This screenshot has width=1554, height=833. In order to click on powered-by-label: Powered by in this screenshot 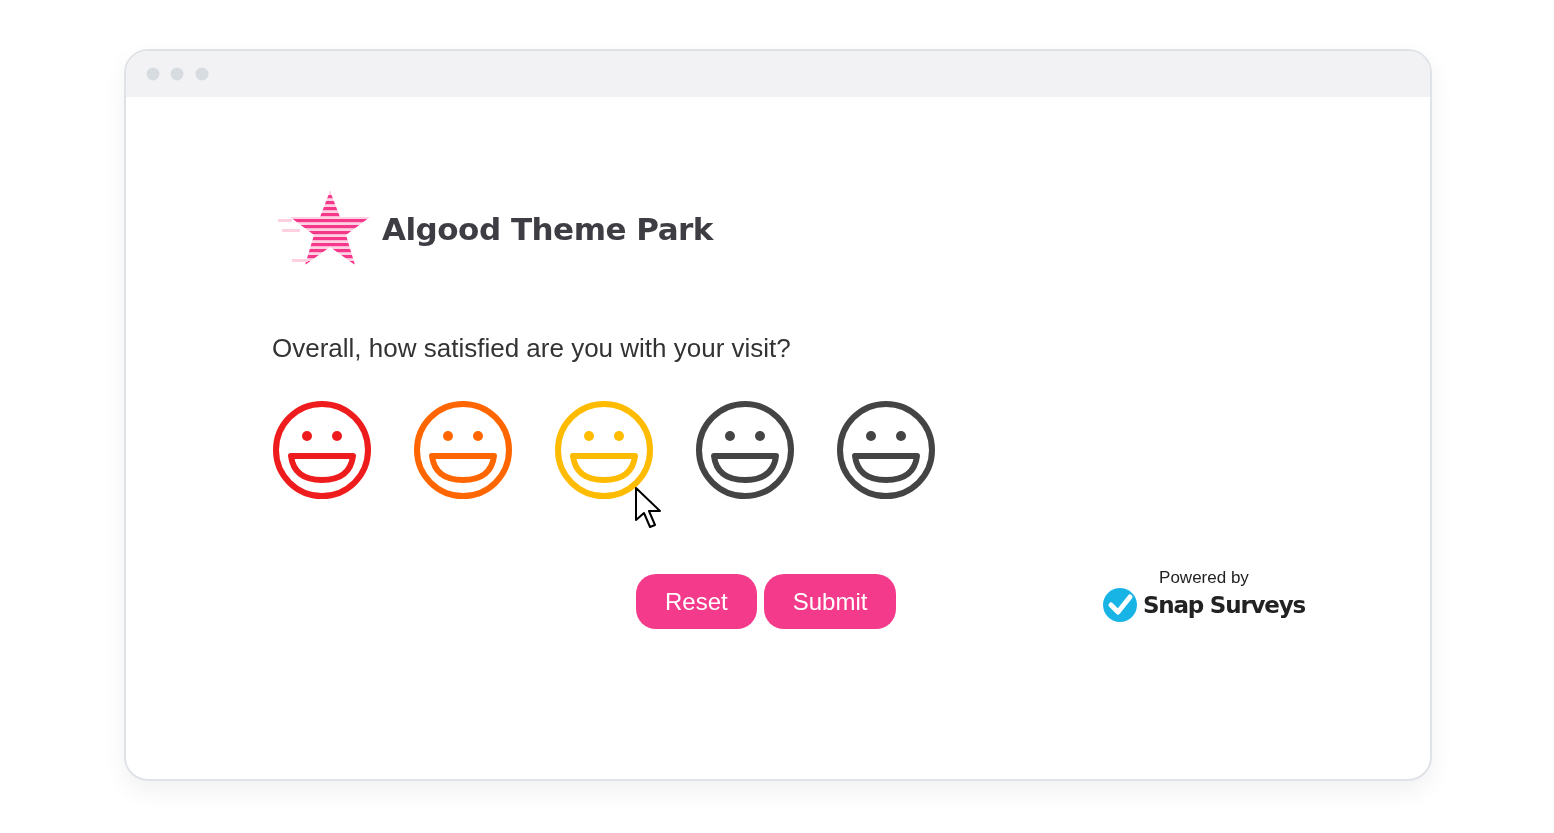, I will do `click(1204, 578)`.